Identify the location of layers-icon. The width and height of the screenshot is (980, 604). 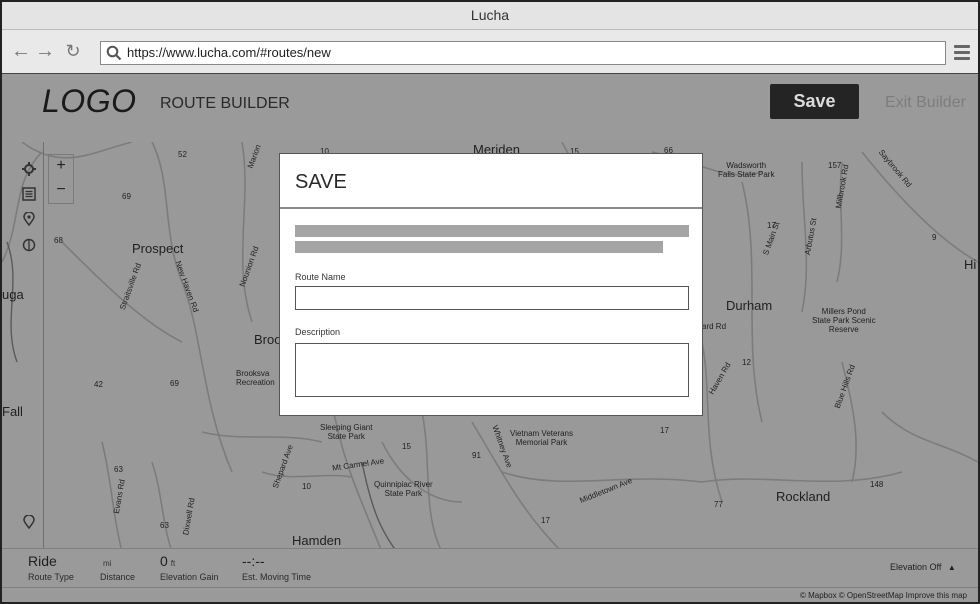
(29, 245).